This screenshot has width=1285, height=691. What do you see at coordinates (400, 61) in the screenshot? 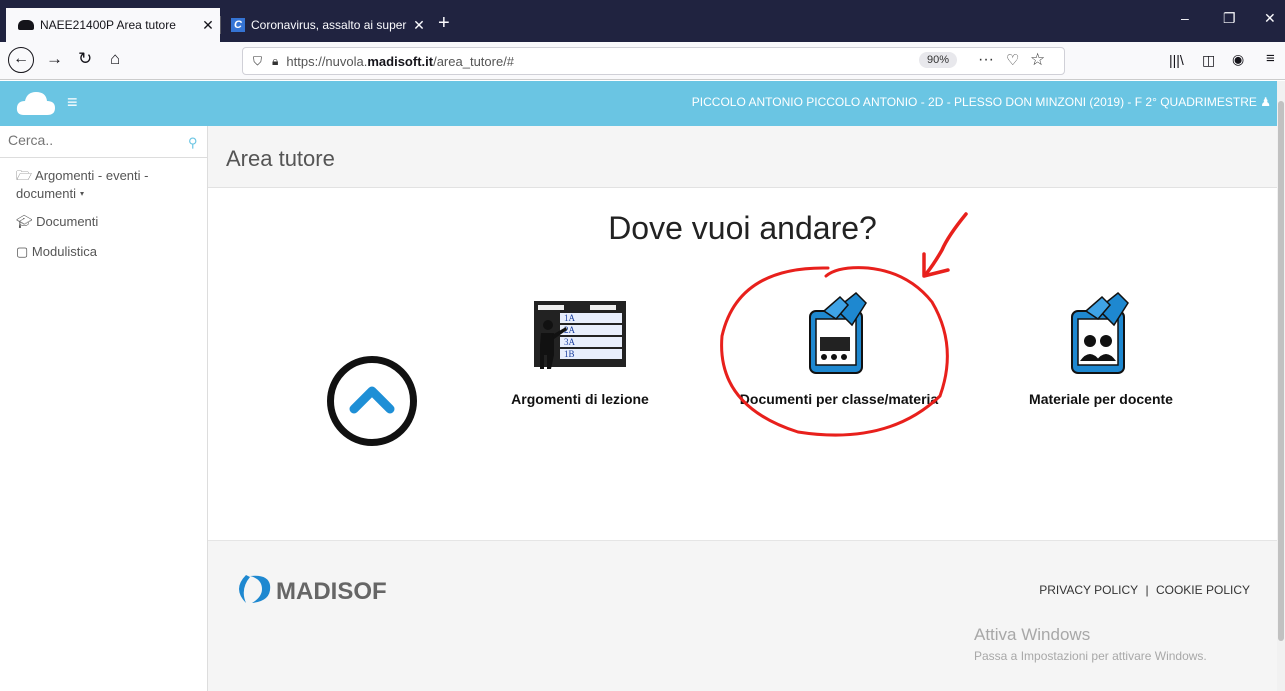
I see `url-text: https://nuvola.madisoft.it/area_tutore/#` at bounding box center [400, 61].